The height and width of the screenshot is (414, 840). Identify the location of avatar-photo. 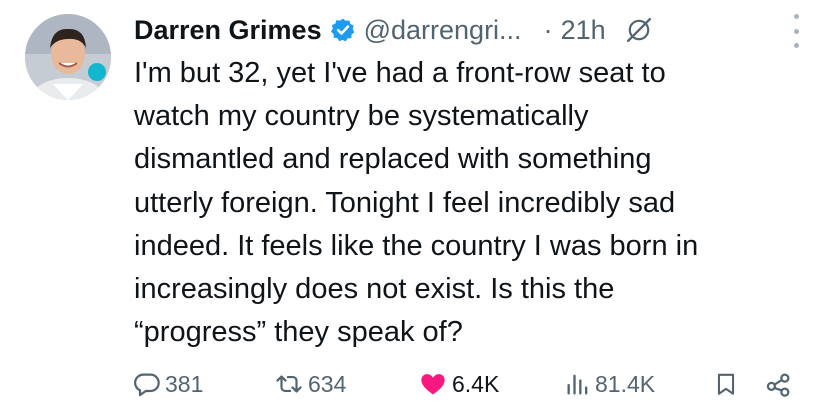
(68, 57).